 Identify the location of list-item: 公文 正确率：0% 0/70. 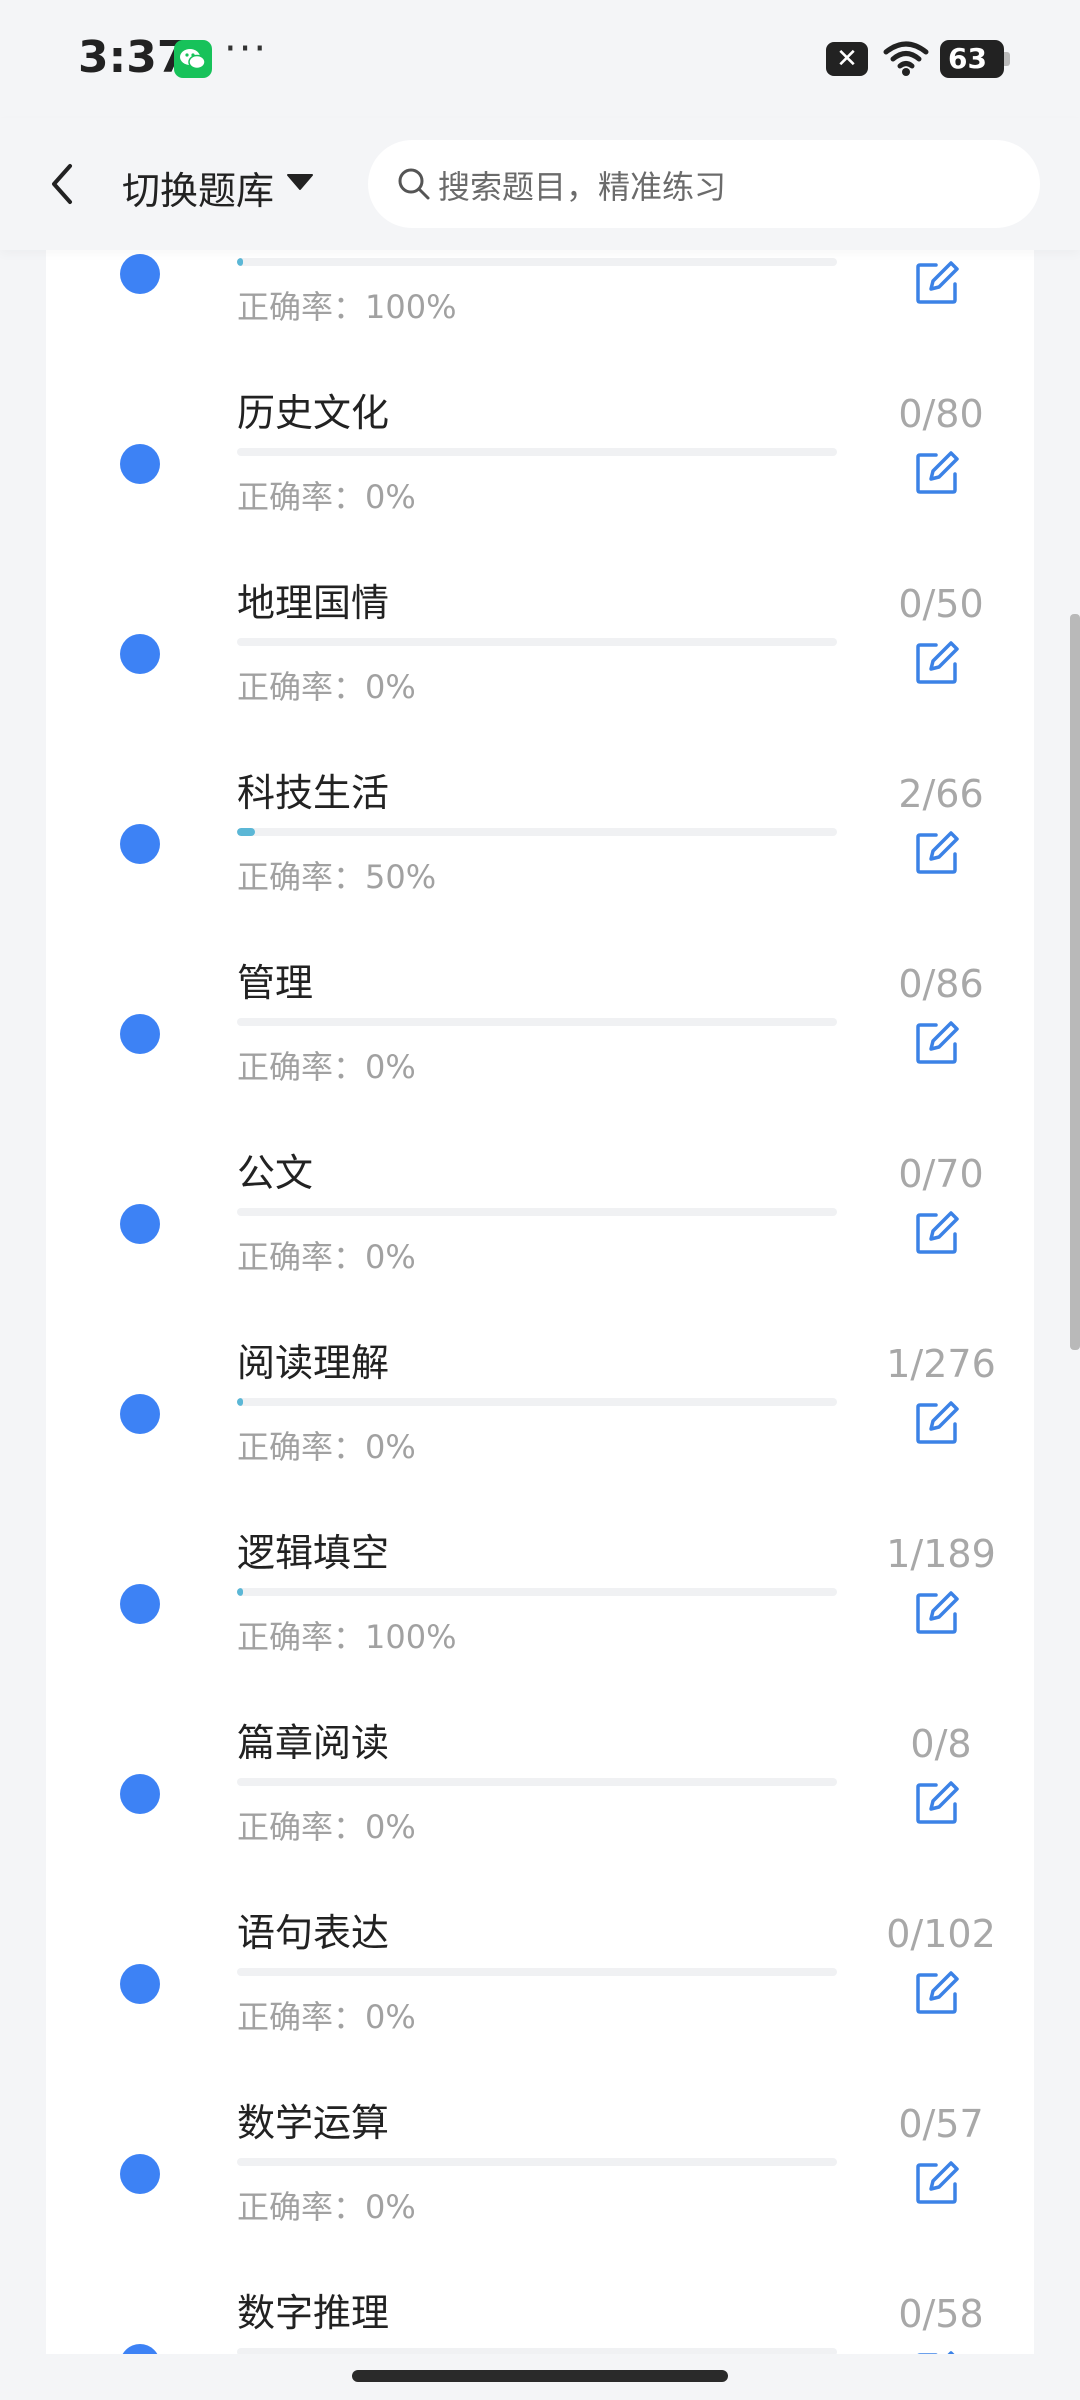
(540, 1221).